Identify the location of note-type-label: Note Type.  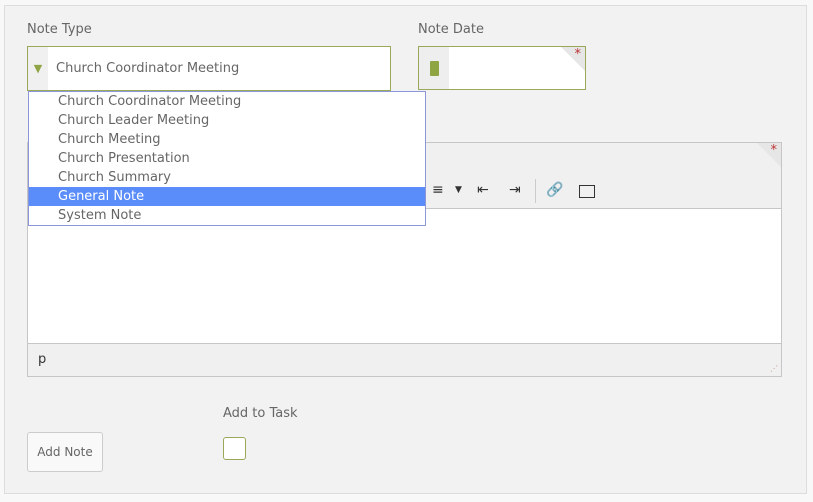
(59, 29).